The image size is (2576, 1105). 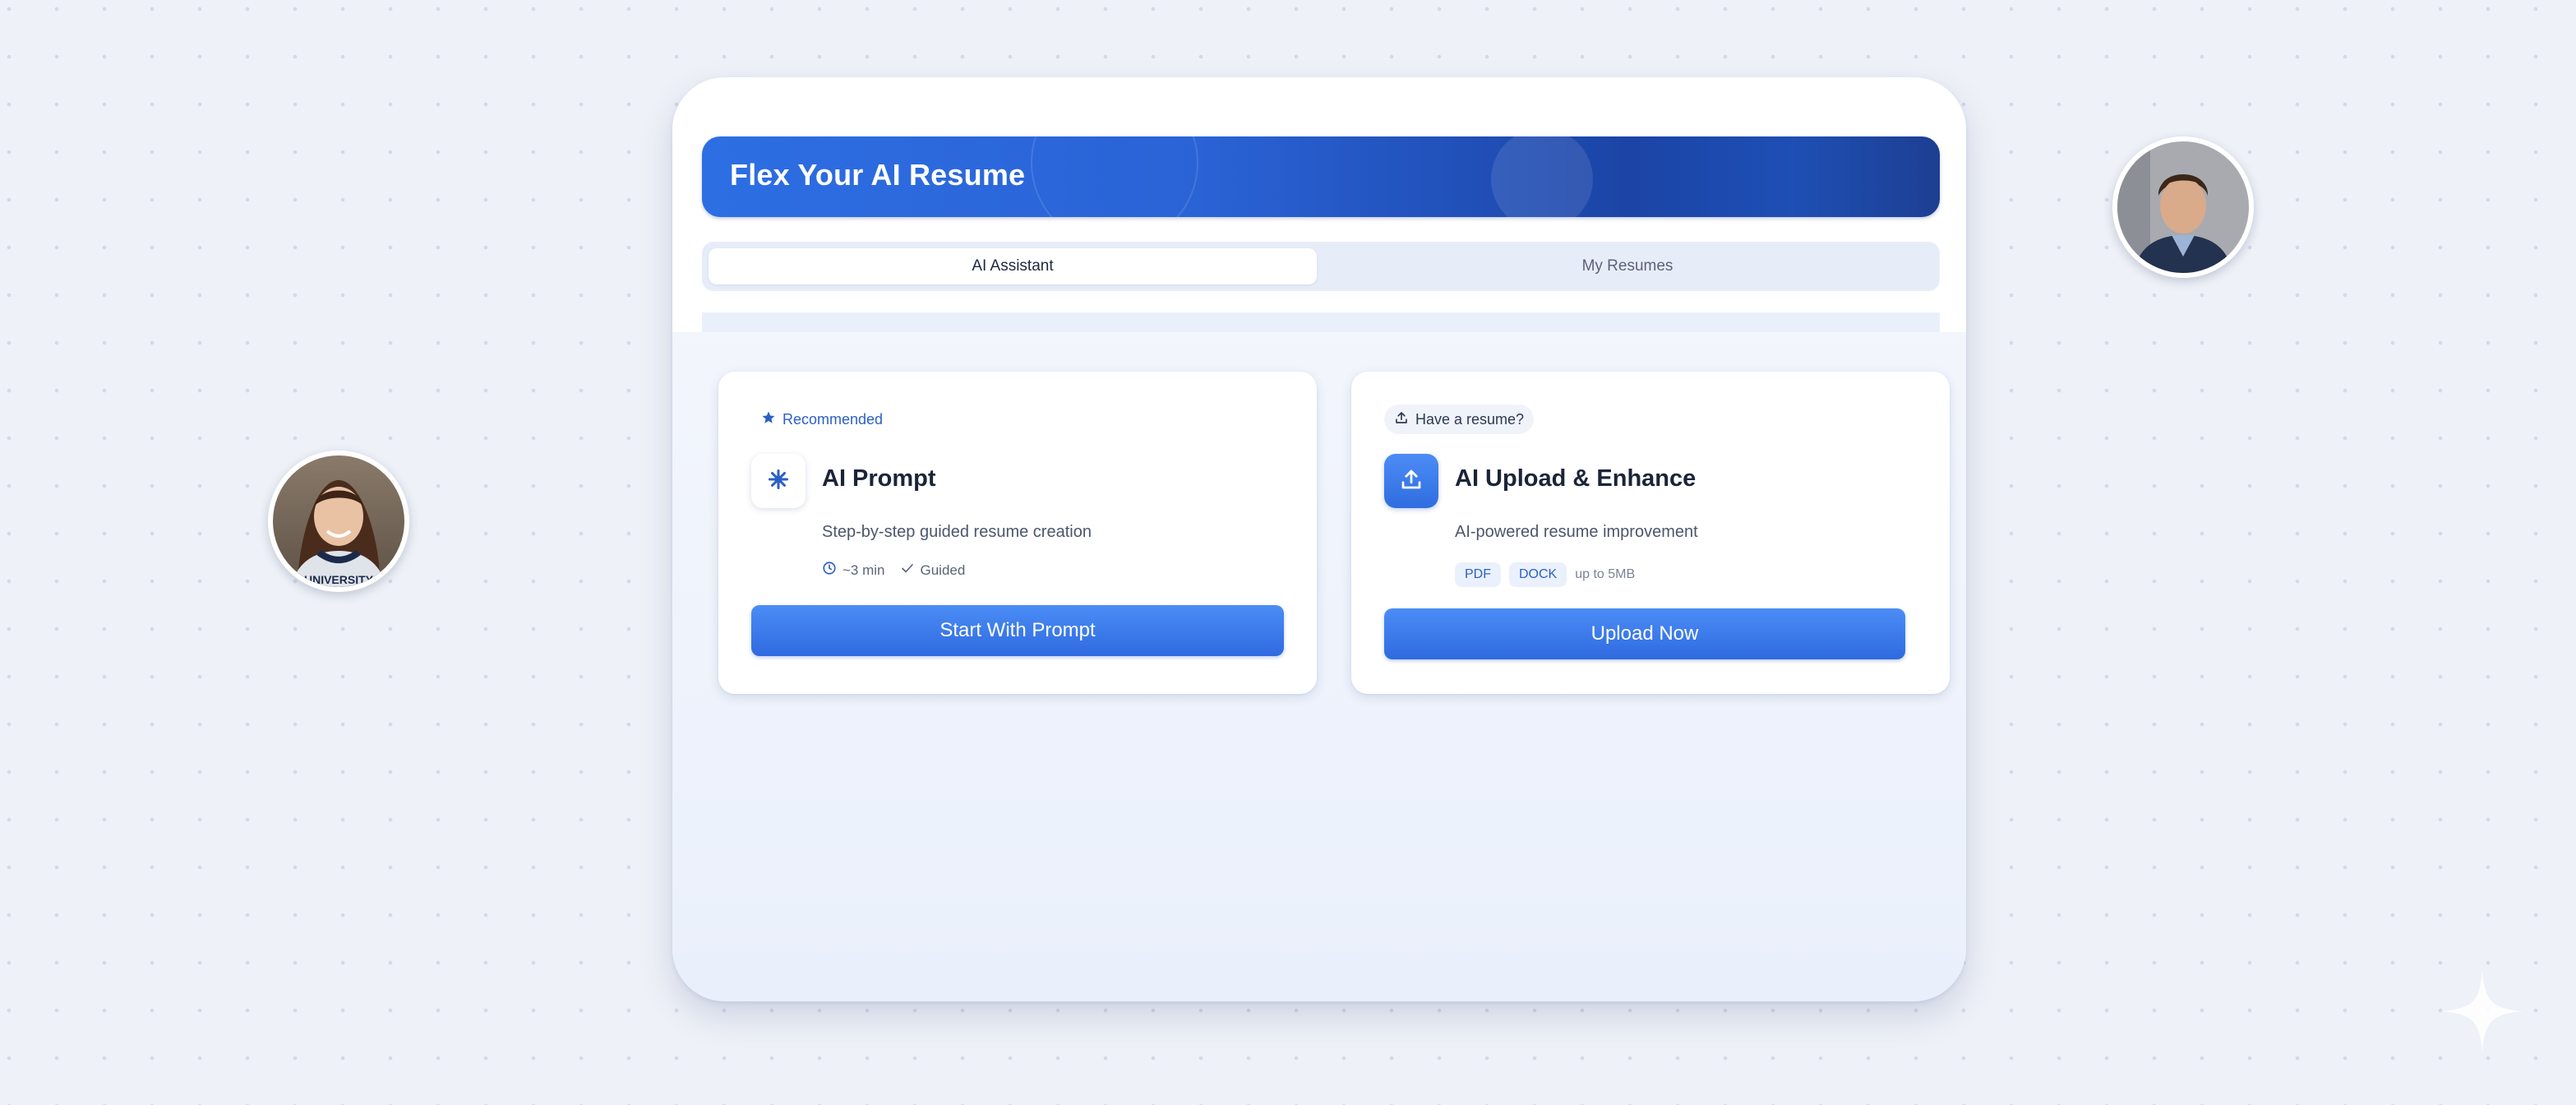 What do you see at coordinates (1628, 266) in the screenshot?
I see `tab-my-resumes: My Resumes` at bounding box center [1628, 266].